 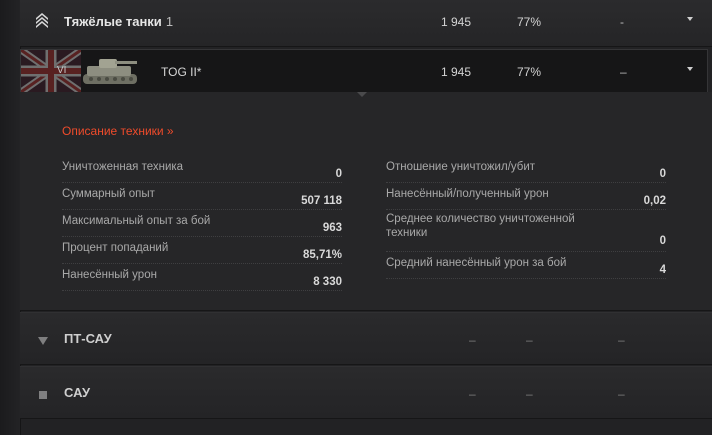 What do you see at coordinates (115, 248) in the screenshot?
I see `stat-label: Процент попаданий` at bounding box center [115, 248].